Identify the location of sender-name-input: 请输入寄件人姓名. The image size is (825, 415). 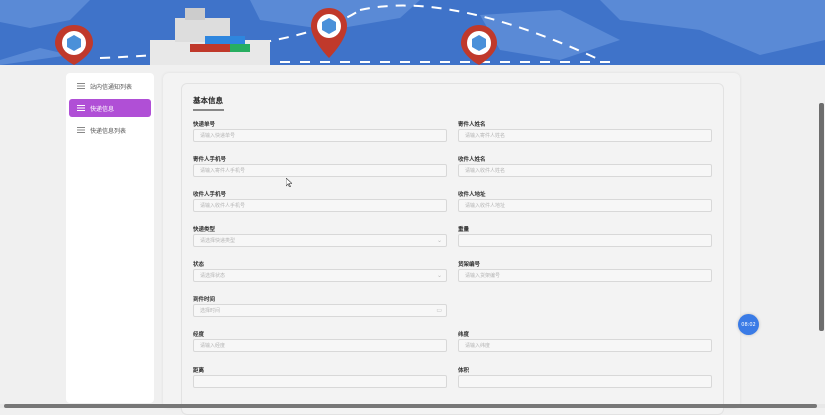
(585, 135).